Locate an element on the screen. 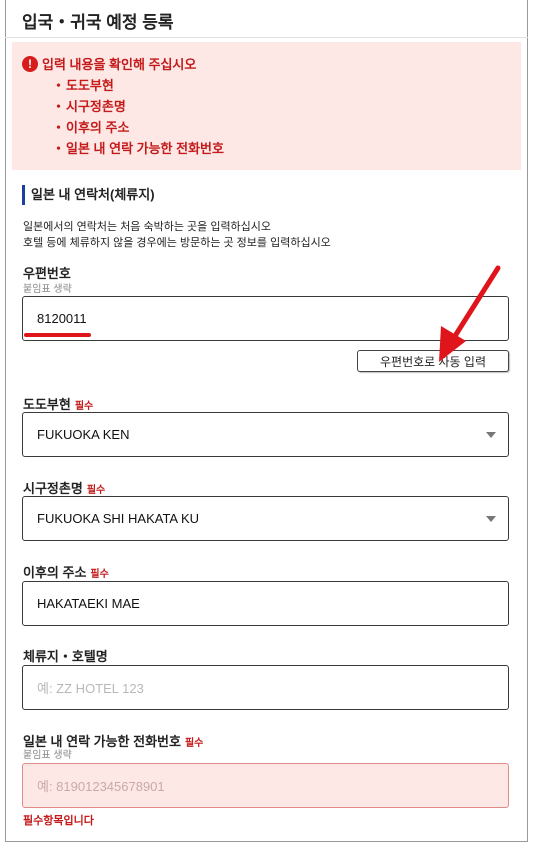  hotel-label: 체류지・호텔명 is located at coordinates (65, 656).